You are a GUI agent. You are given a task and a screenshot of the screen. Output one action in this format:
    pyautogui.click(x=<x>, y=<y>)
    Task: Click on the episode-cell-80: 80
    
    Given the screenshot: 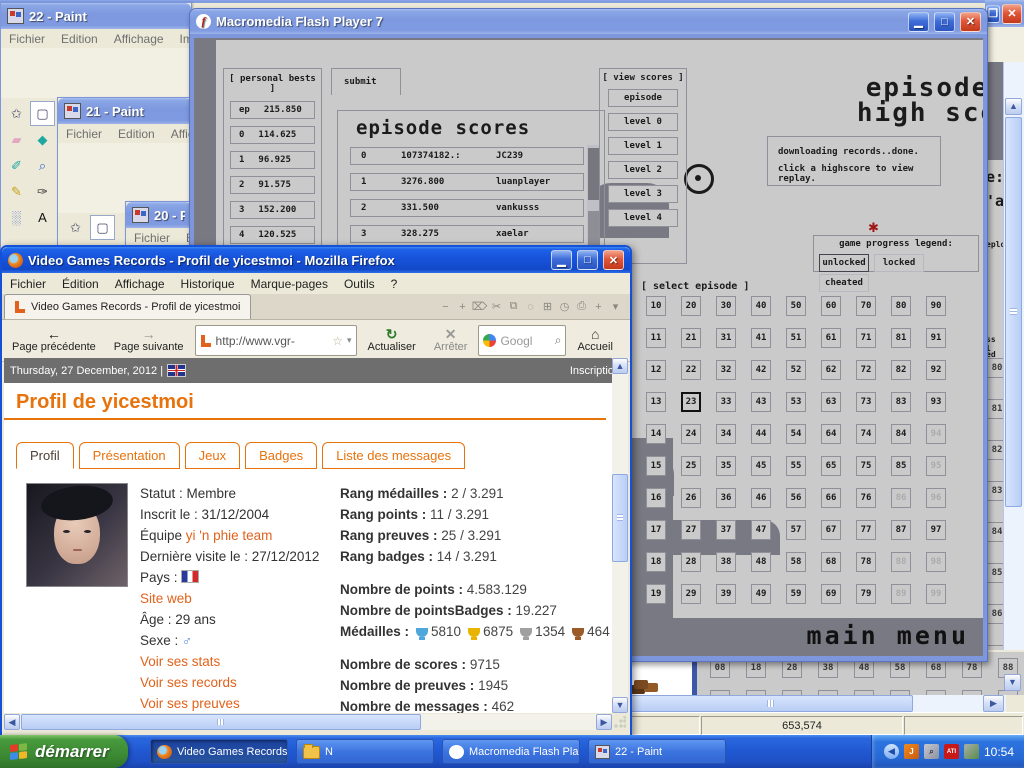 What is the action you would take?
    pyautogui.click(x=901, y=306)
    